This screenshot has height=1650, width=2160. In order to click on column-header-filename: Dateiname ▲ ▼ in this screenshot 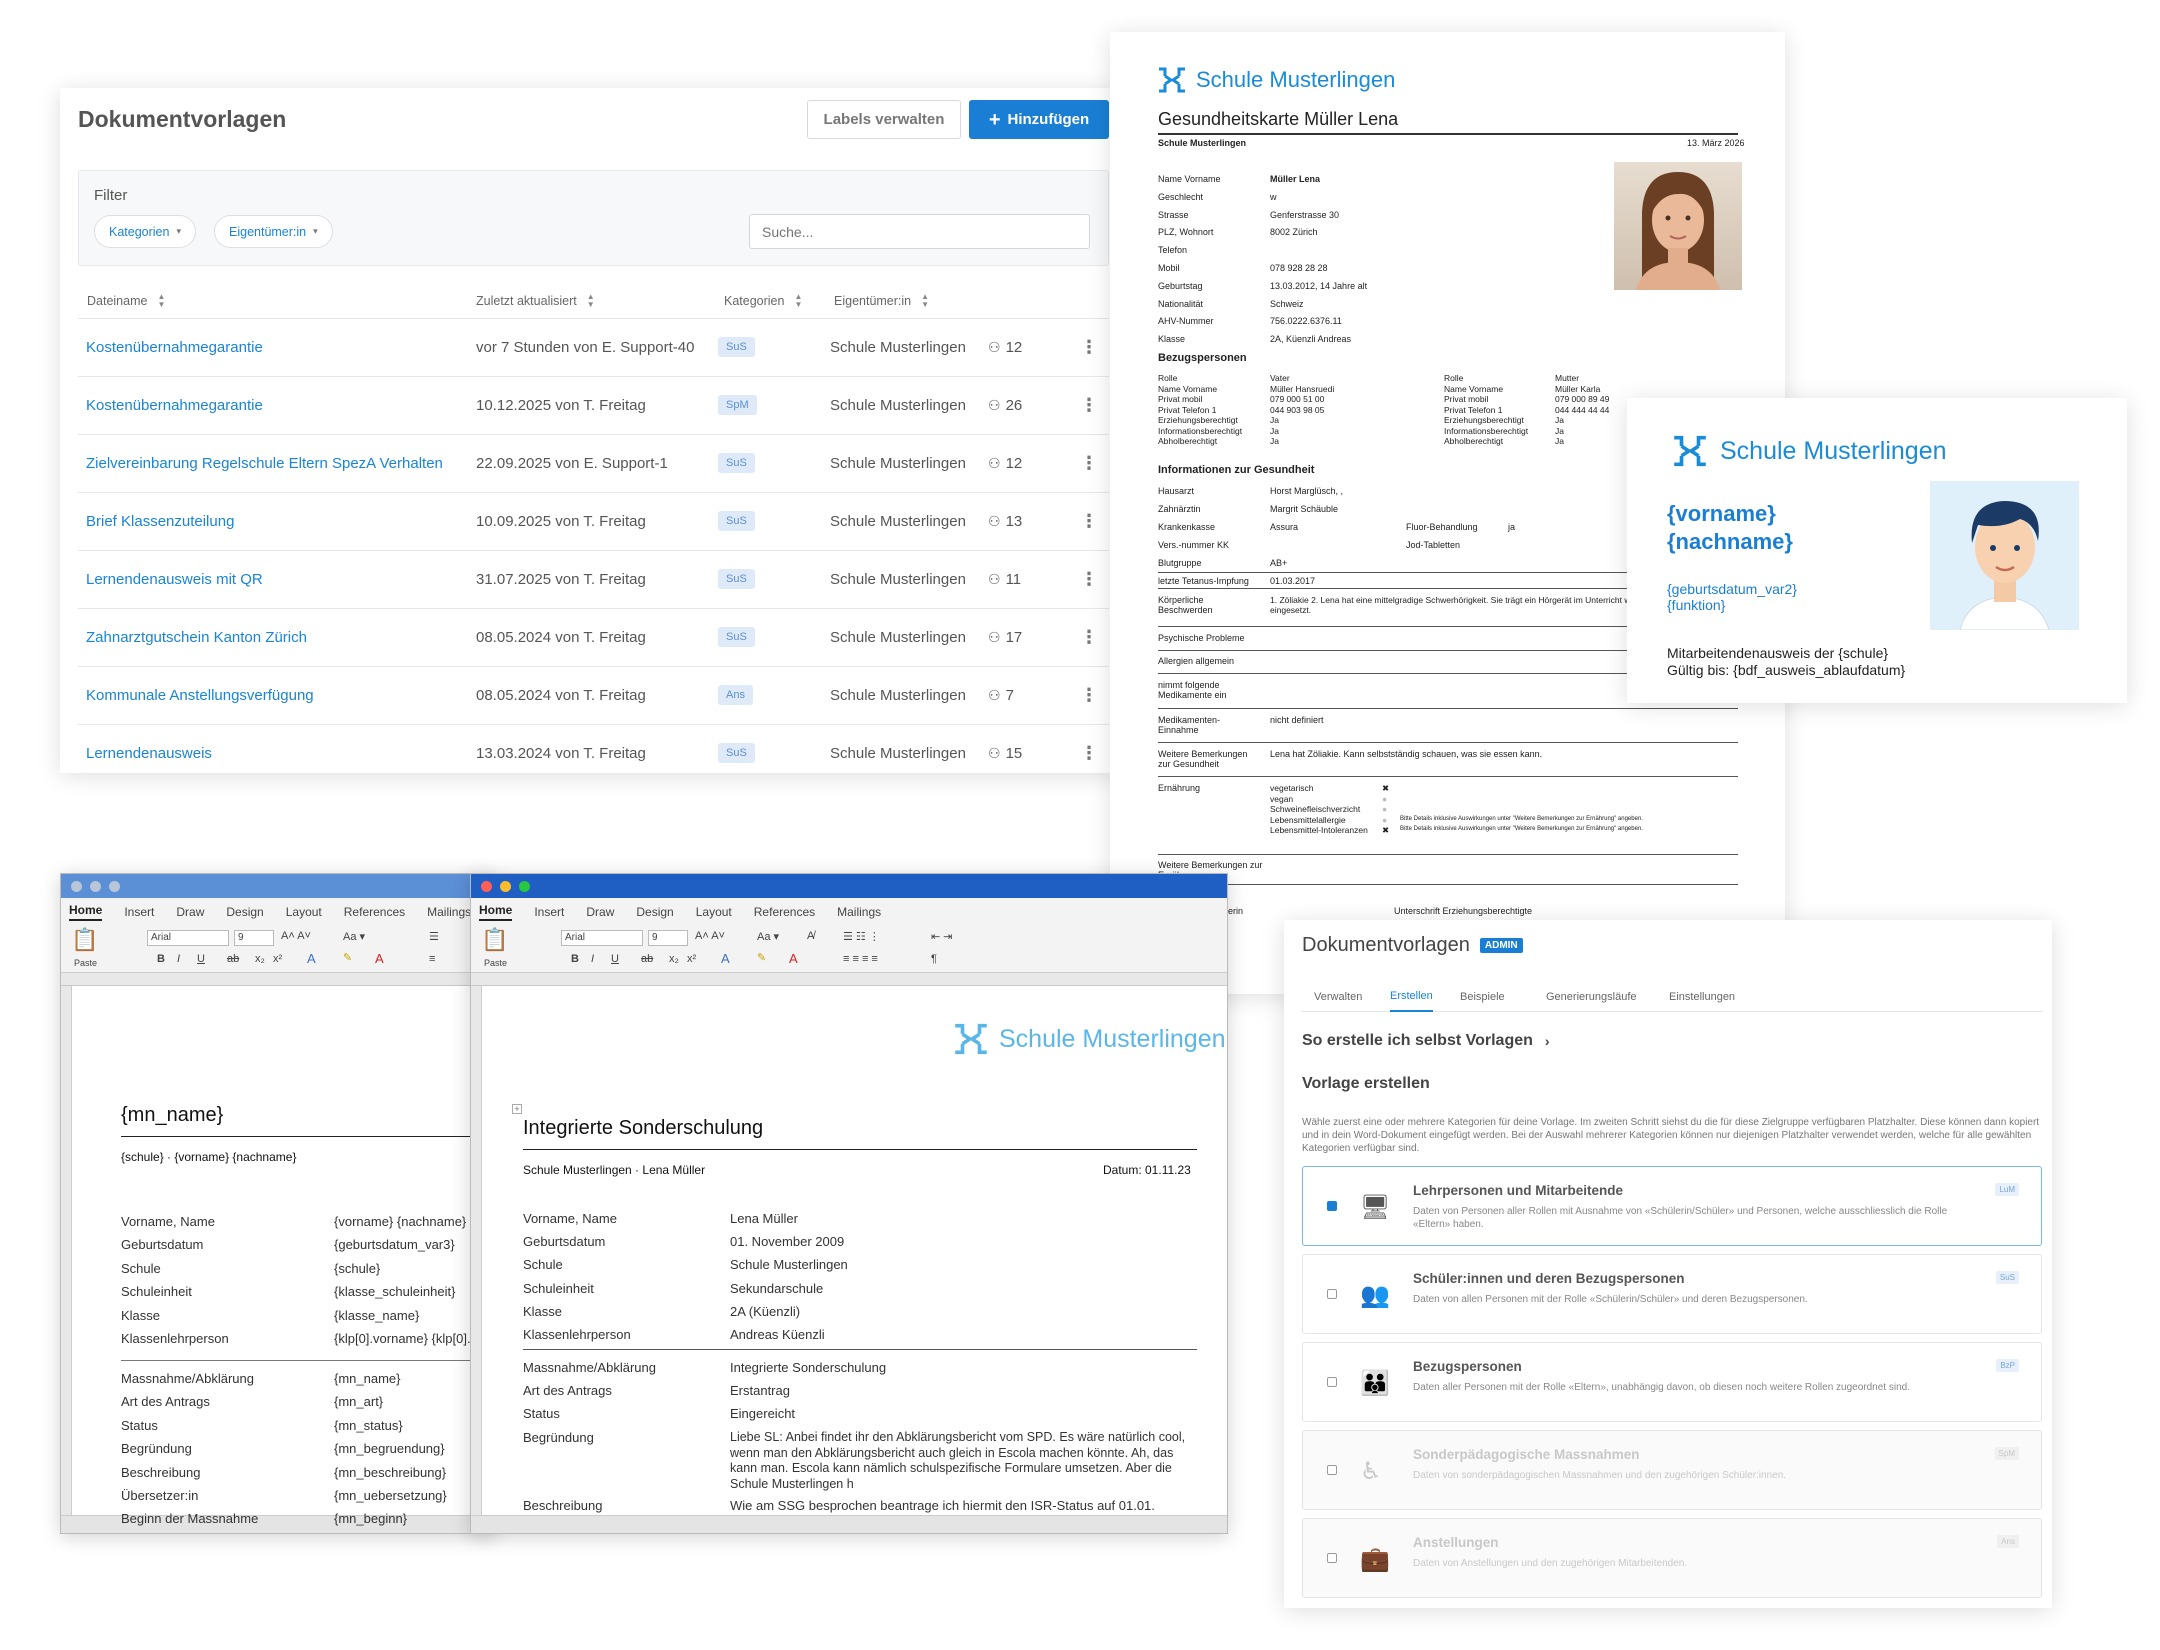, I will do `click(126, 301)`.